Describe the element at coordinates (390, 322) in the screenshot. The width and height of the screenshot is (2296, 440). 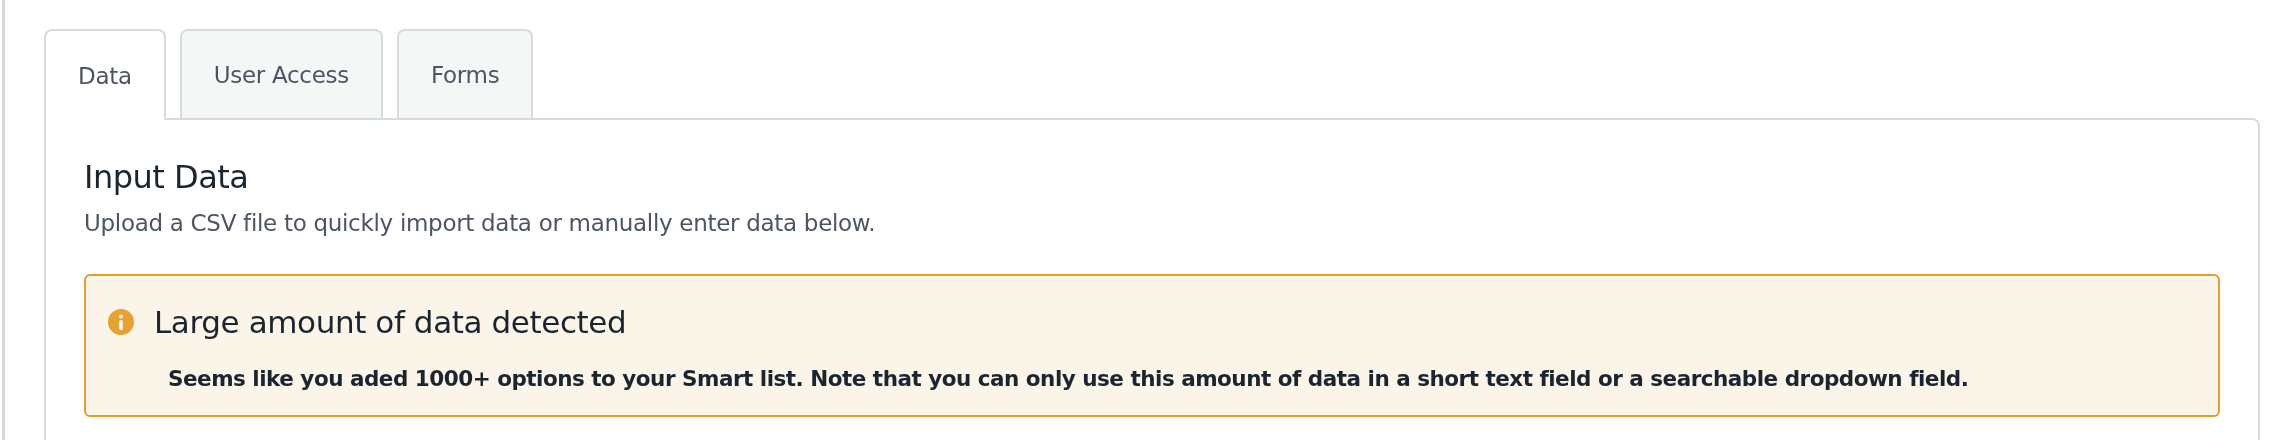
I see `alert-title: Large amount of data detected` at that location.